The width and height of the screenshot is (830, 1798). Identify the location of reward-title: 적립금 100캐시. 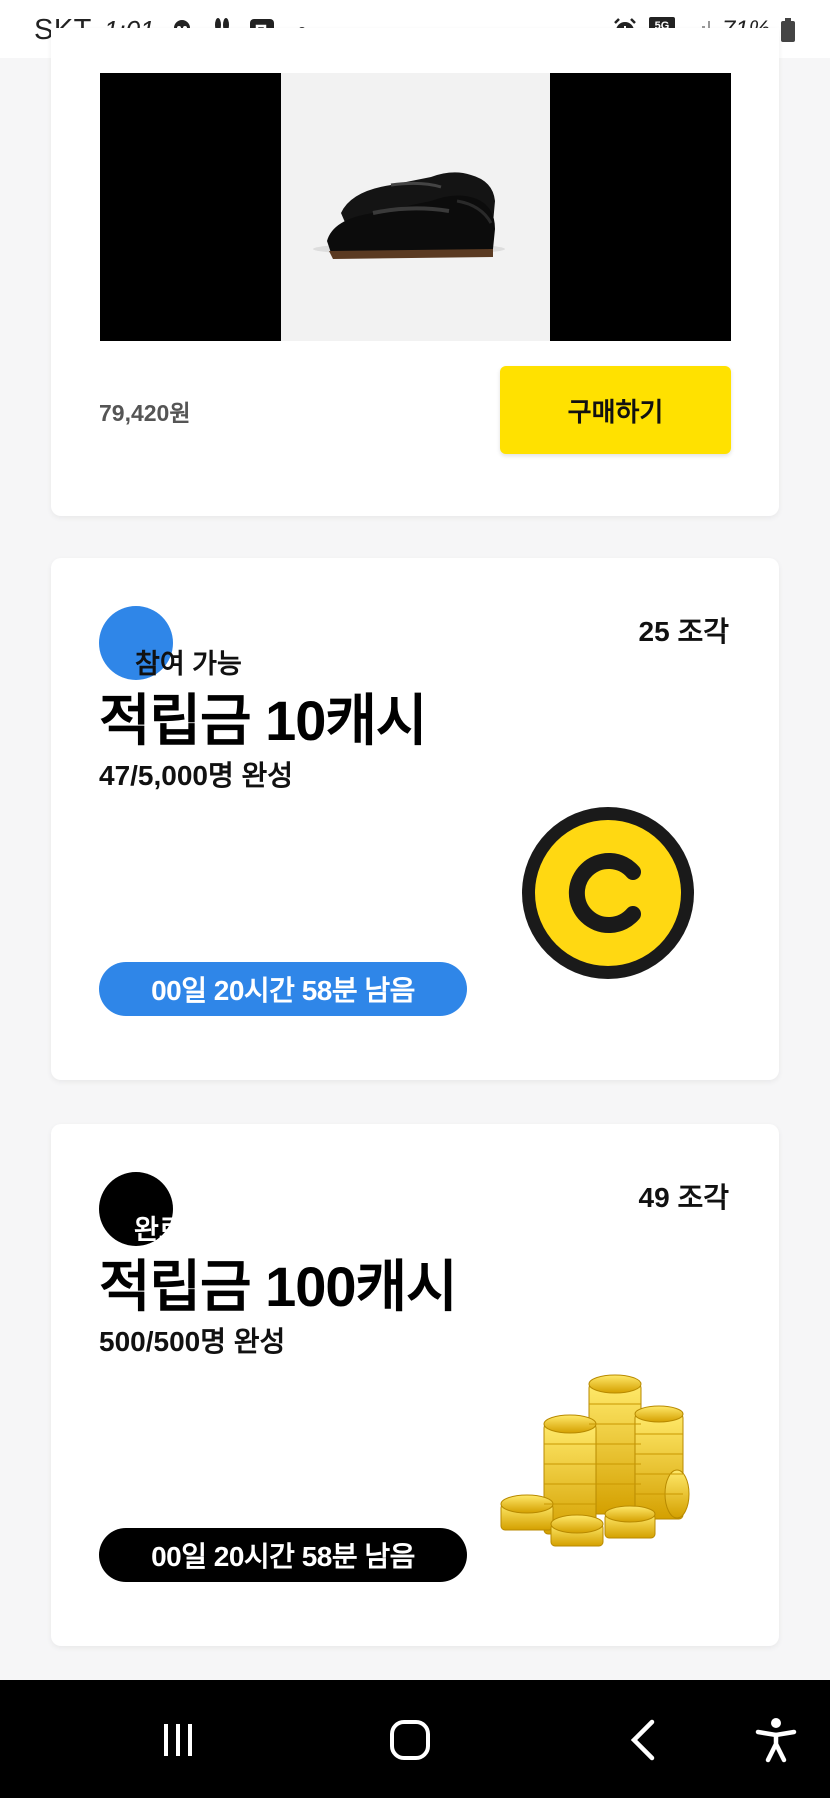
(278, 1286).